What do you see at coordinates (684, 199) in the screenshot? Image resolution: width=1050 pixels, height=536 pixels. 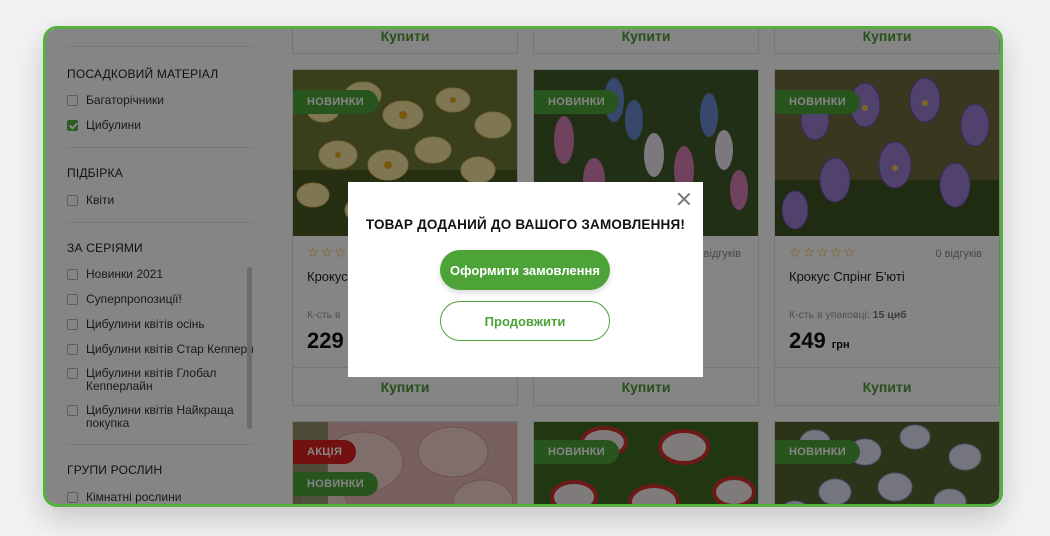 I see `close-icon` at bounding box center [684, 199].